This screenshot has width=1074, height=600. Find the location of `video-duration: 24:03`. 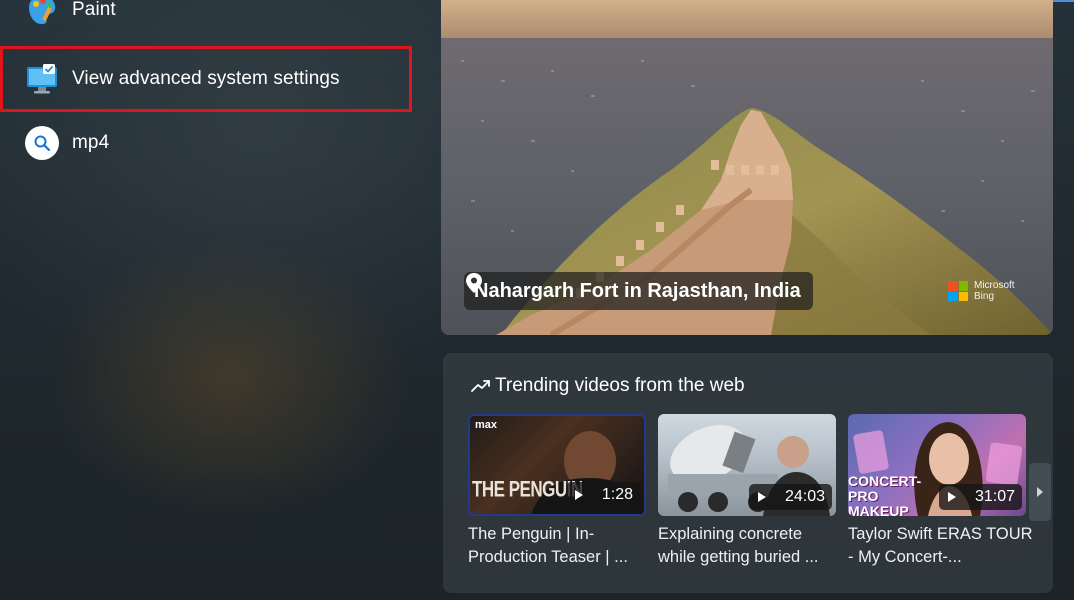

video-duration: 24:03 is located at coordinates (804, 496).